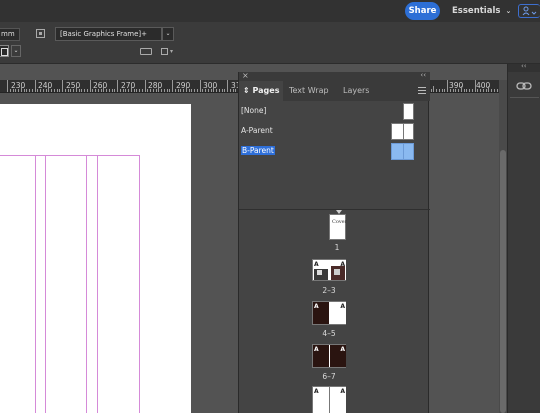 This screenshot has width=540, height=413. What do you see at coordinates (321, 400) in the screenshot?
I see `page-left: A` at bounding box center [321, 400].